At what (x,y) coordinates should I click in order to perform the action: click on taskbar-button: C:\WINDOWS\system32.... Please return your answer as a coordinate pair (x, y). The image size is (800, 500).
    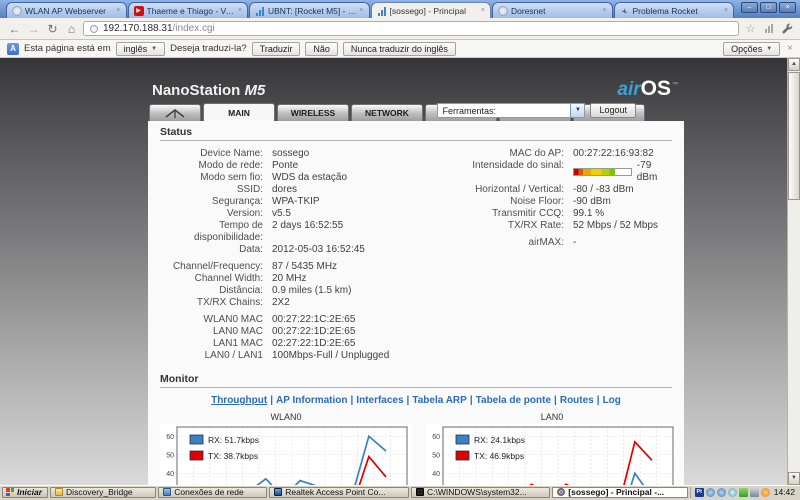
    Looking at the image, I should click on (481, 492).